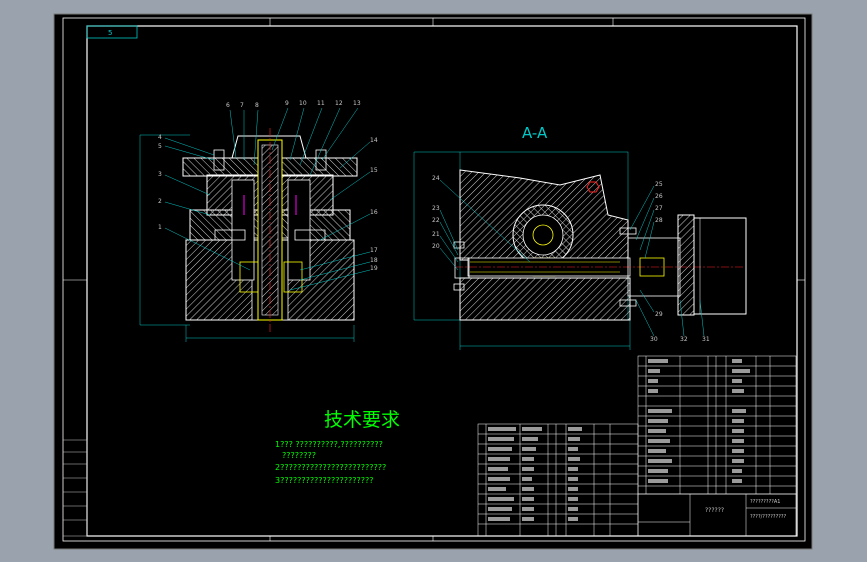 This screenshot has width=867, height=562. Describe the element at coordinates (299, 455) in the screenshot. I see `tech-req-line-2: ????????` at that location.